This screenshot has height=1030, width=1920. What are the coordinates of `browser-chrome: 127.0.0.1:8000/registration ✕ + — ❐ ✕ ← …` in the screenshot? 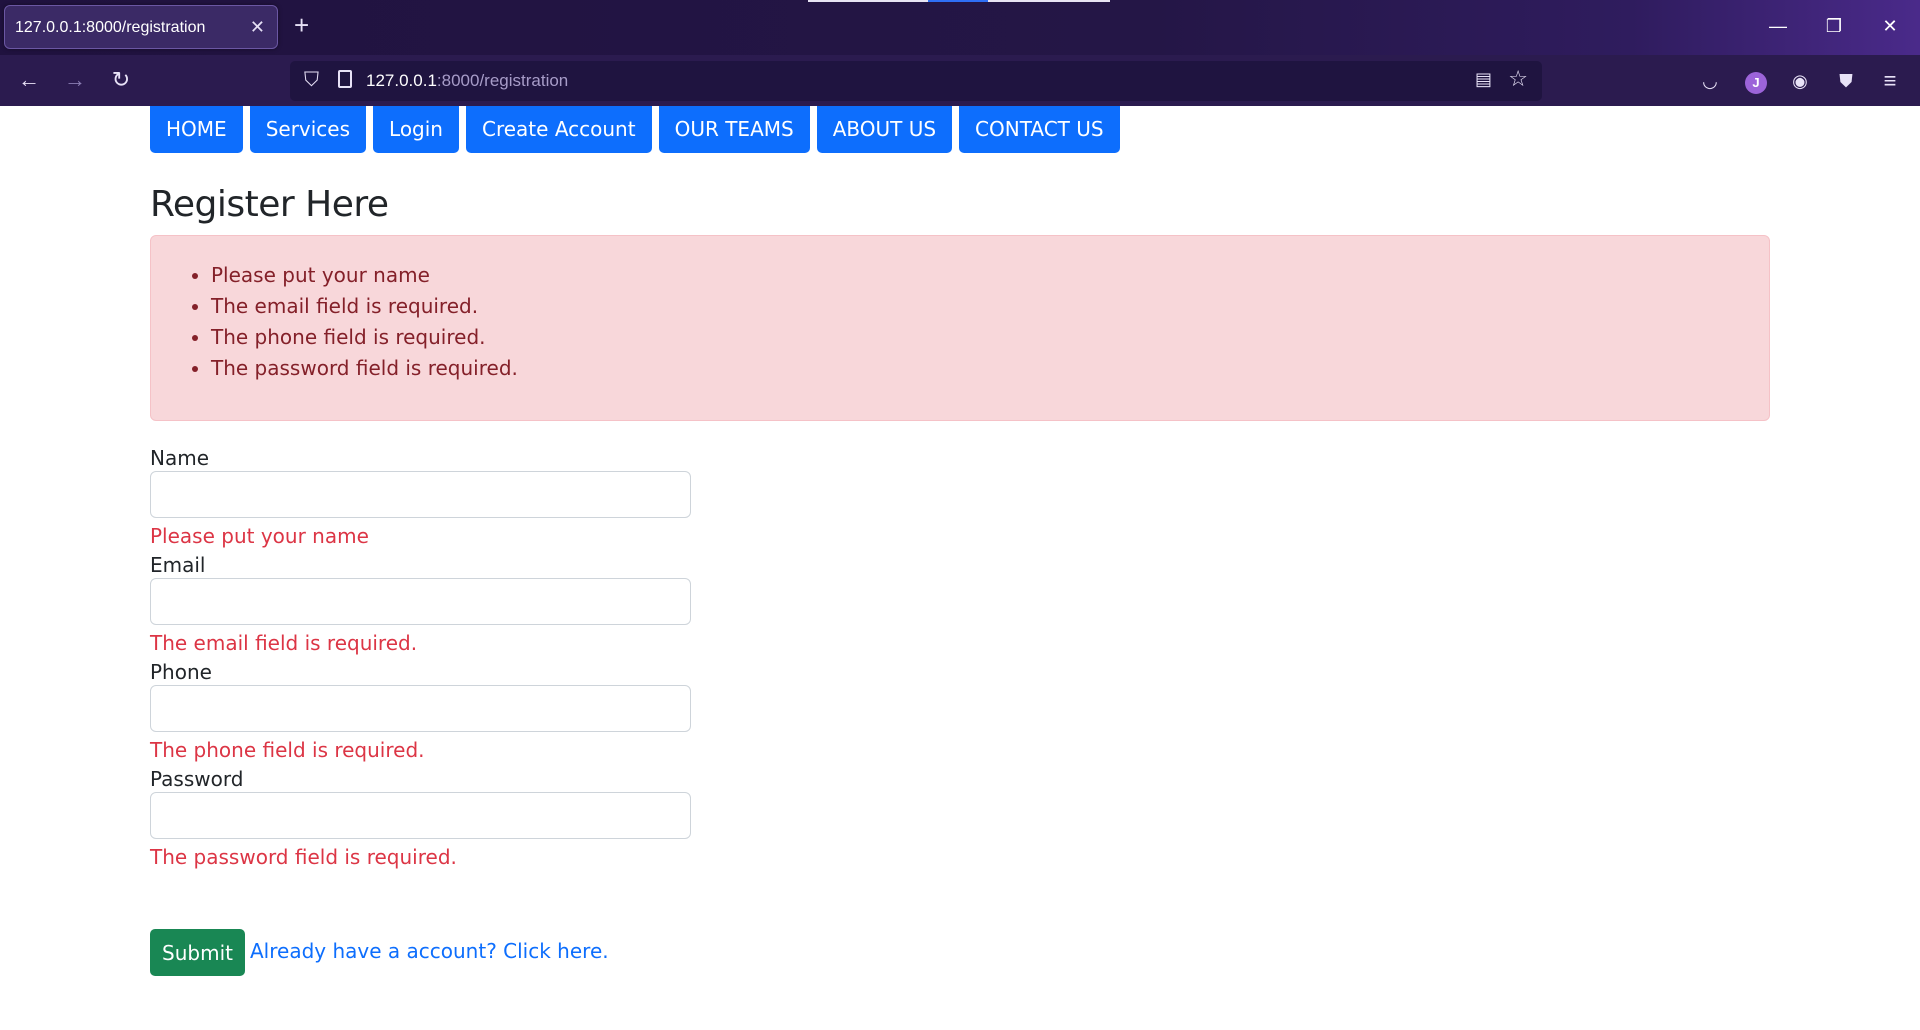 It's located at (960, 53).